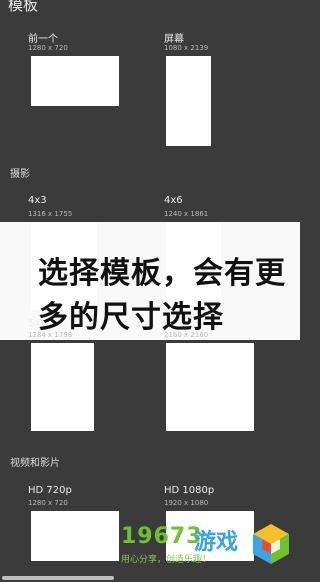 The image size is (320, 582). What do you see at coordinates (58, 578) in the screenshot?
I see `scroll-indicator` at bounding box center [58, 578].